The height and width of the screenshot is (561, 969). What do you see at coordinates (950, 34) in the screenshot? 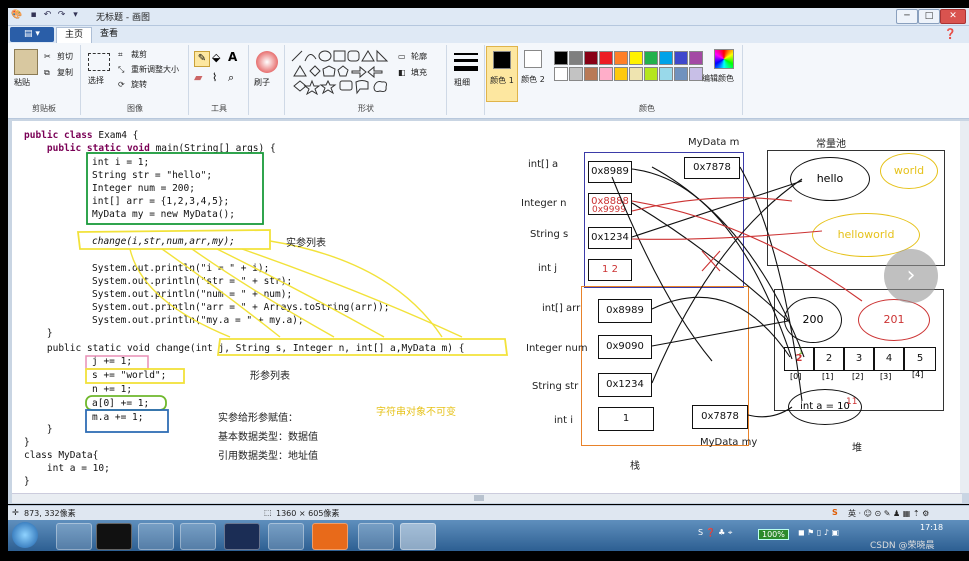
I see `help-icon: ❓` at bounding box center [950, 34].